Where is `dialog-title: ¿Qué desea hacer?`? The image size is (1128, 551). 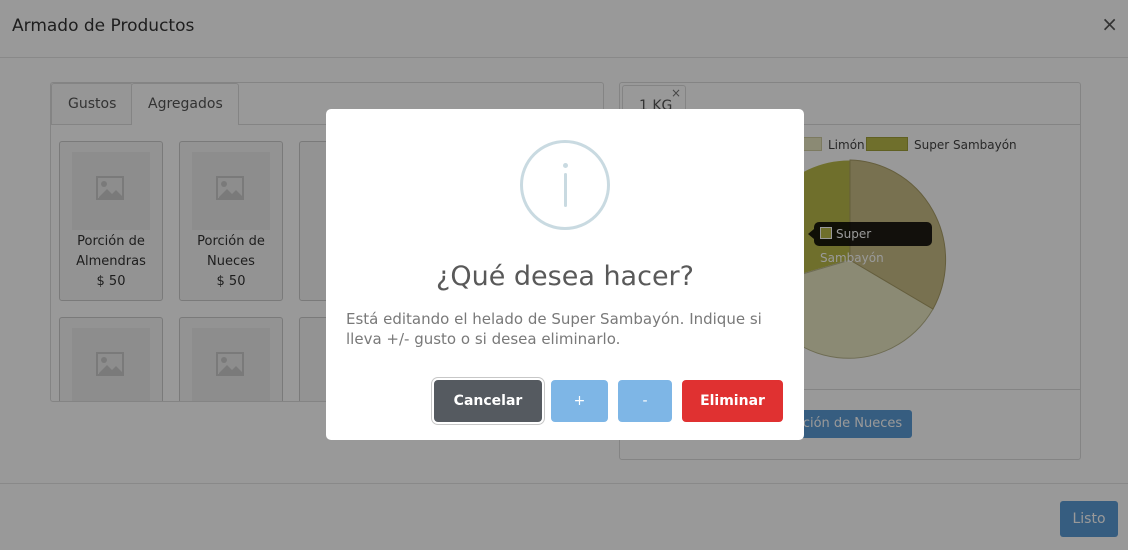
dialog-title: ¿Qué desea hacer? is located at coordinates (565, 276).